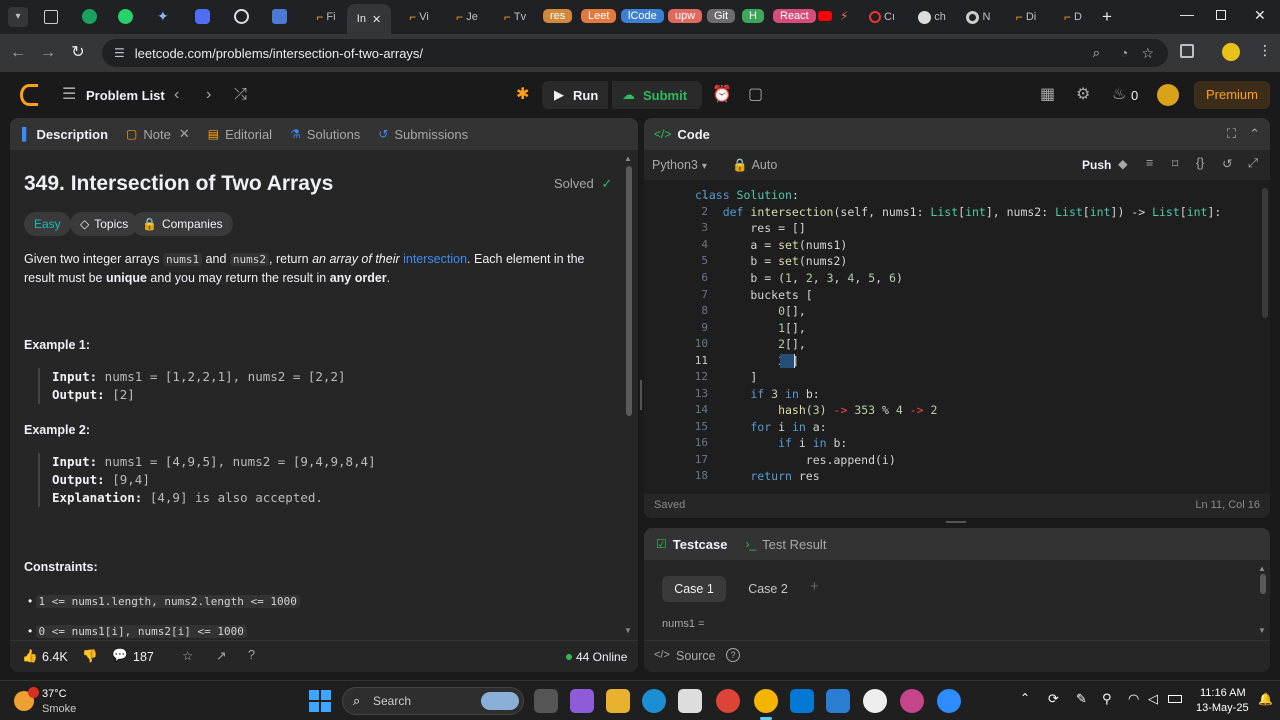 This screenshot has height=720, width=1280. What do you see at coordinates (1124, 53) in the screenshot?
I see `performance-icon: ◔` at bounding box center [1124, 53].